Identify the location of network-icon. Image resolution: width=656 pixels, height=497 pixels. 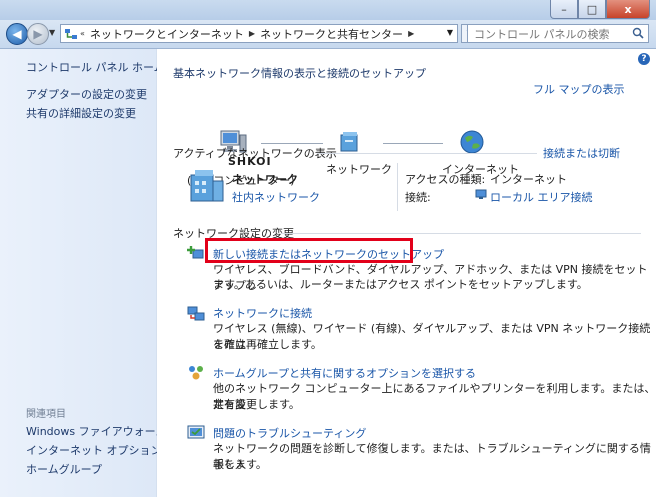
(350, 142).